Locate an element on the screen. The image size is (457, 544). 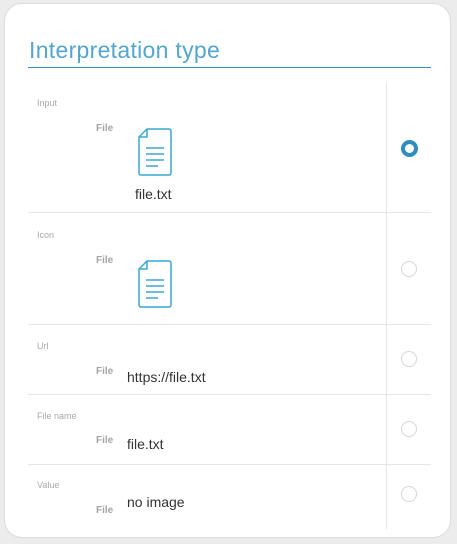
file-name-value: file.txt is located at coordinates (145, 444).